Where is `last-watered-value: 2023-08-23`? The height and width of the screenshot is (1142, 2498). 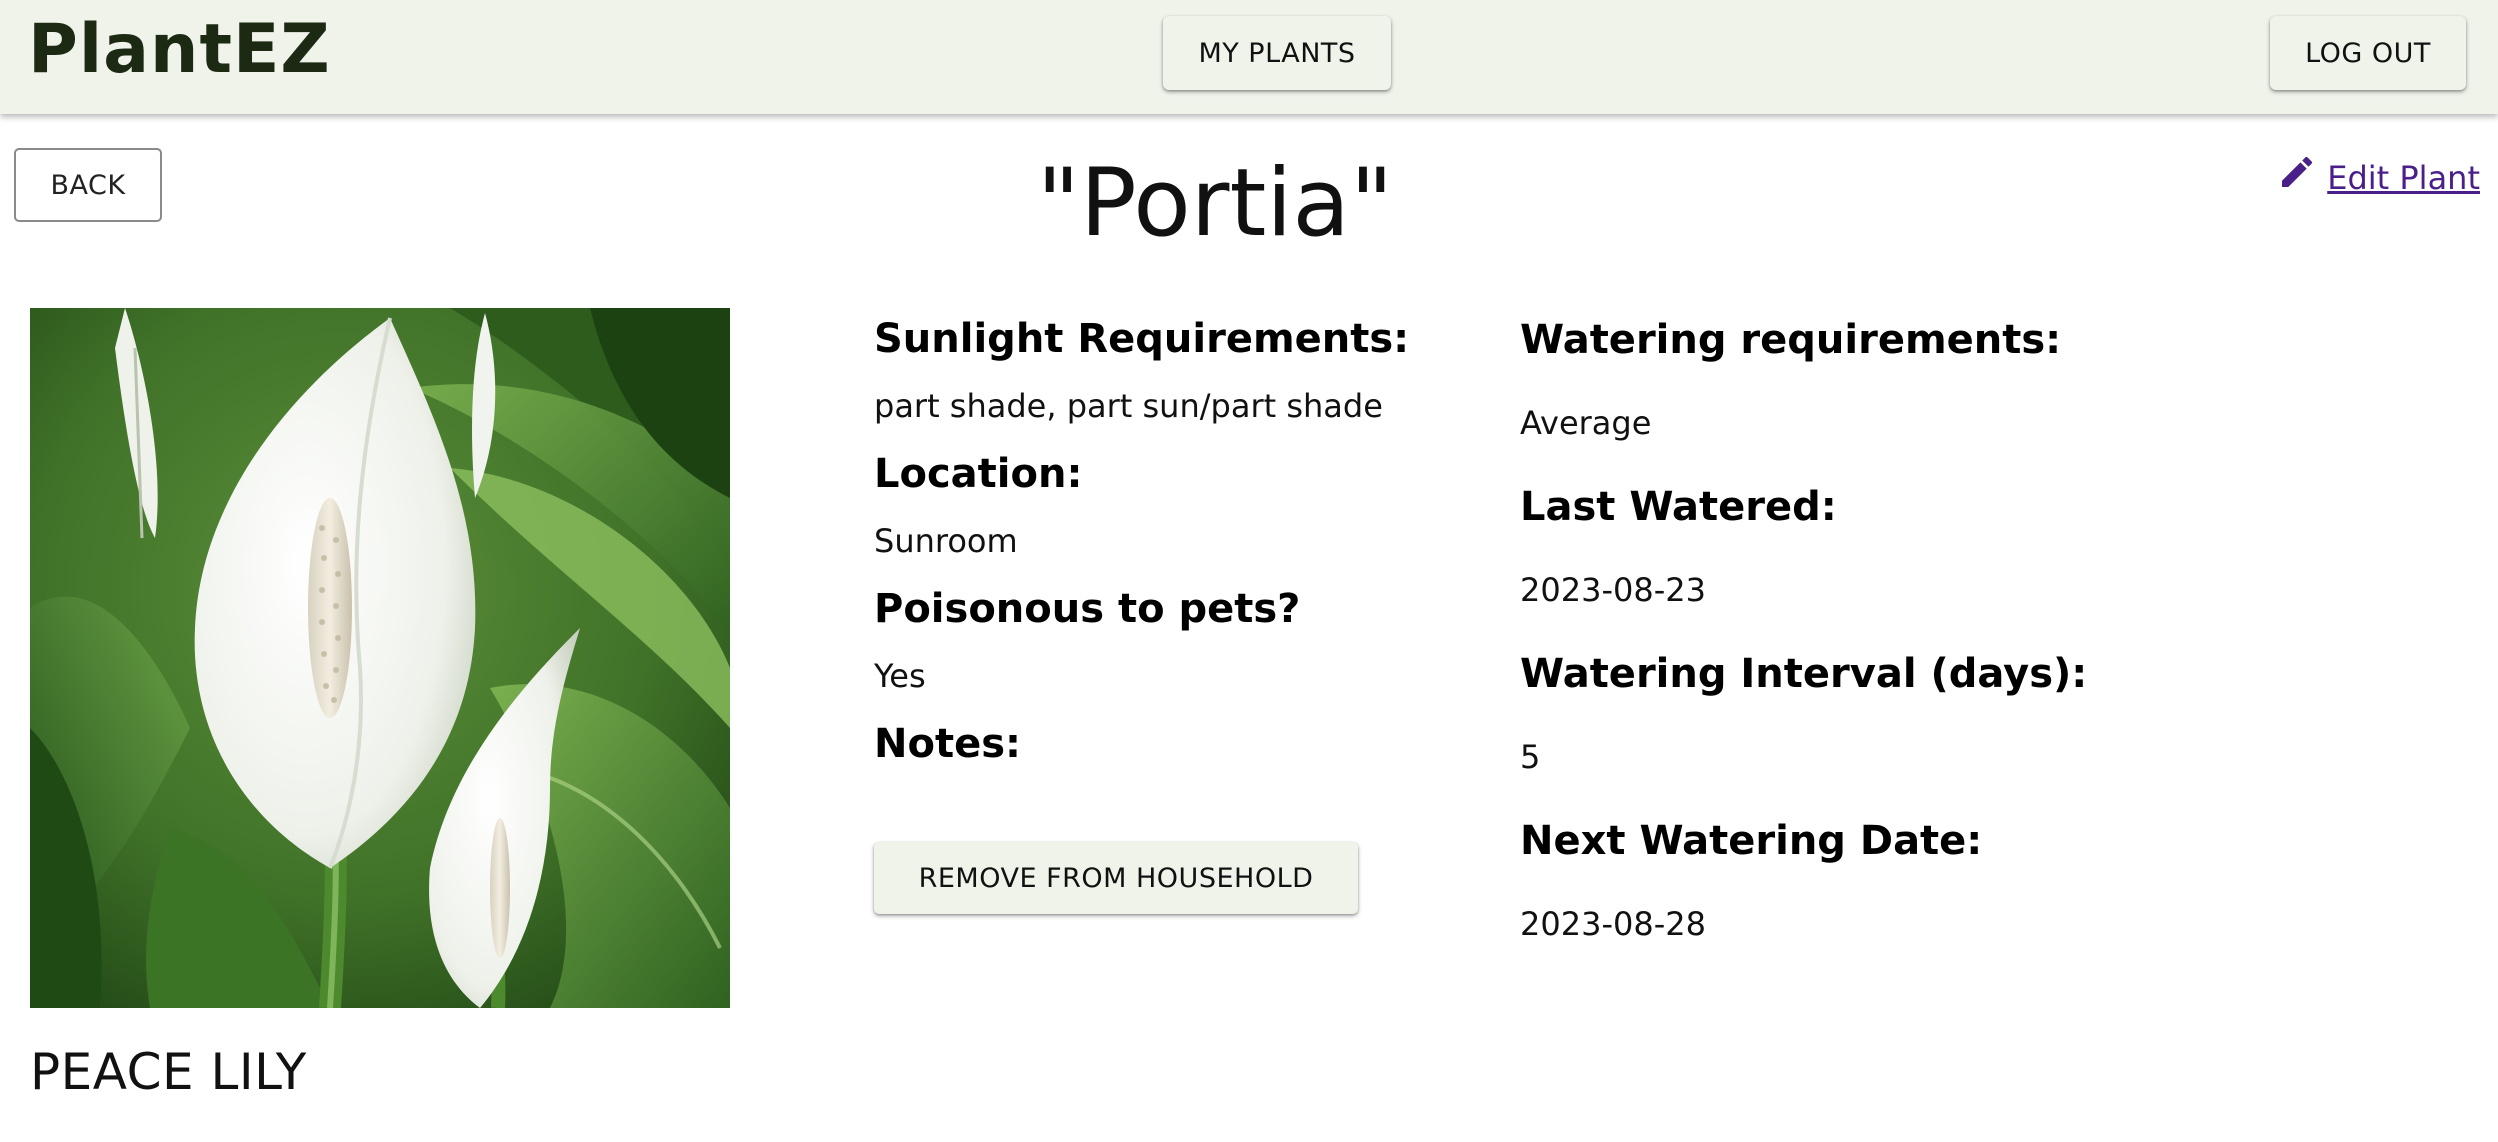
last-watered-value: 2023-08-23 is located at coordinates (1613, 590).